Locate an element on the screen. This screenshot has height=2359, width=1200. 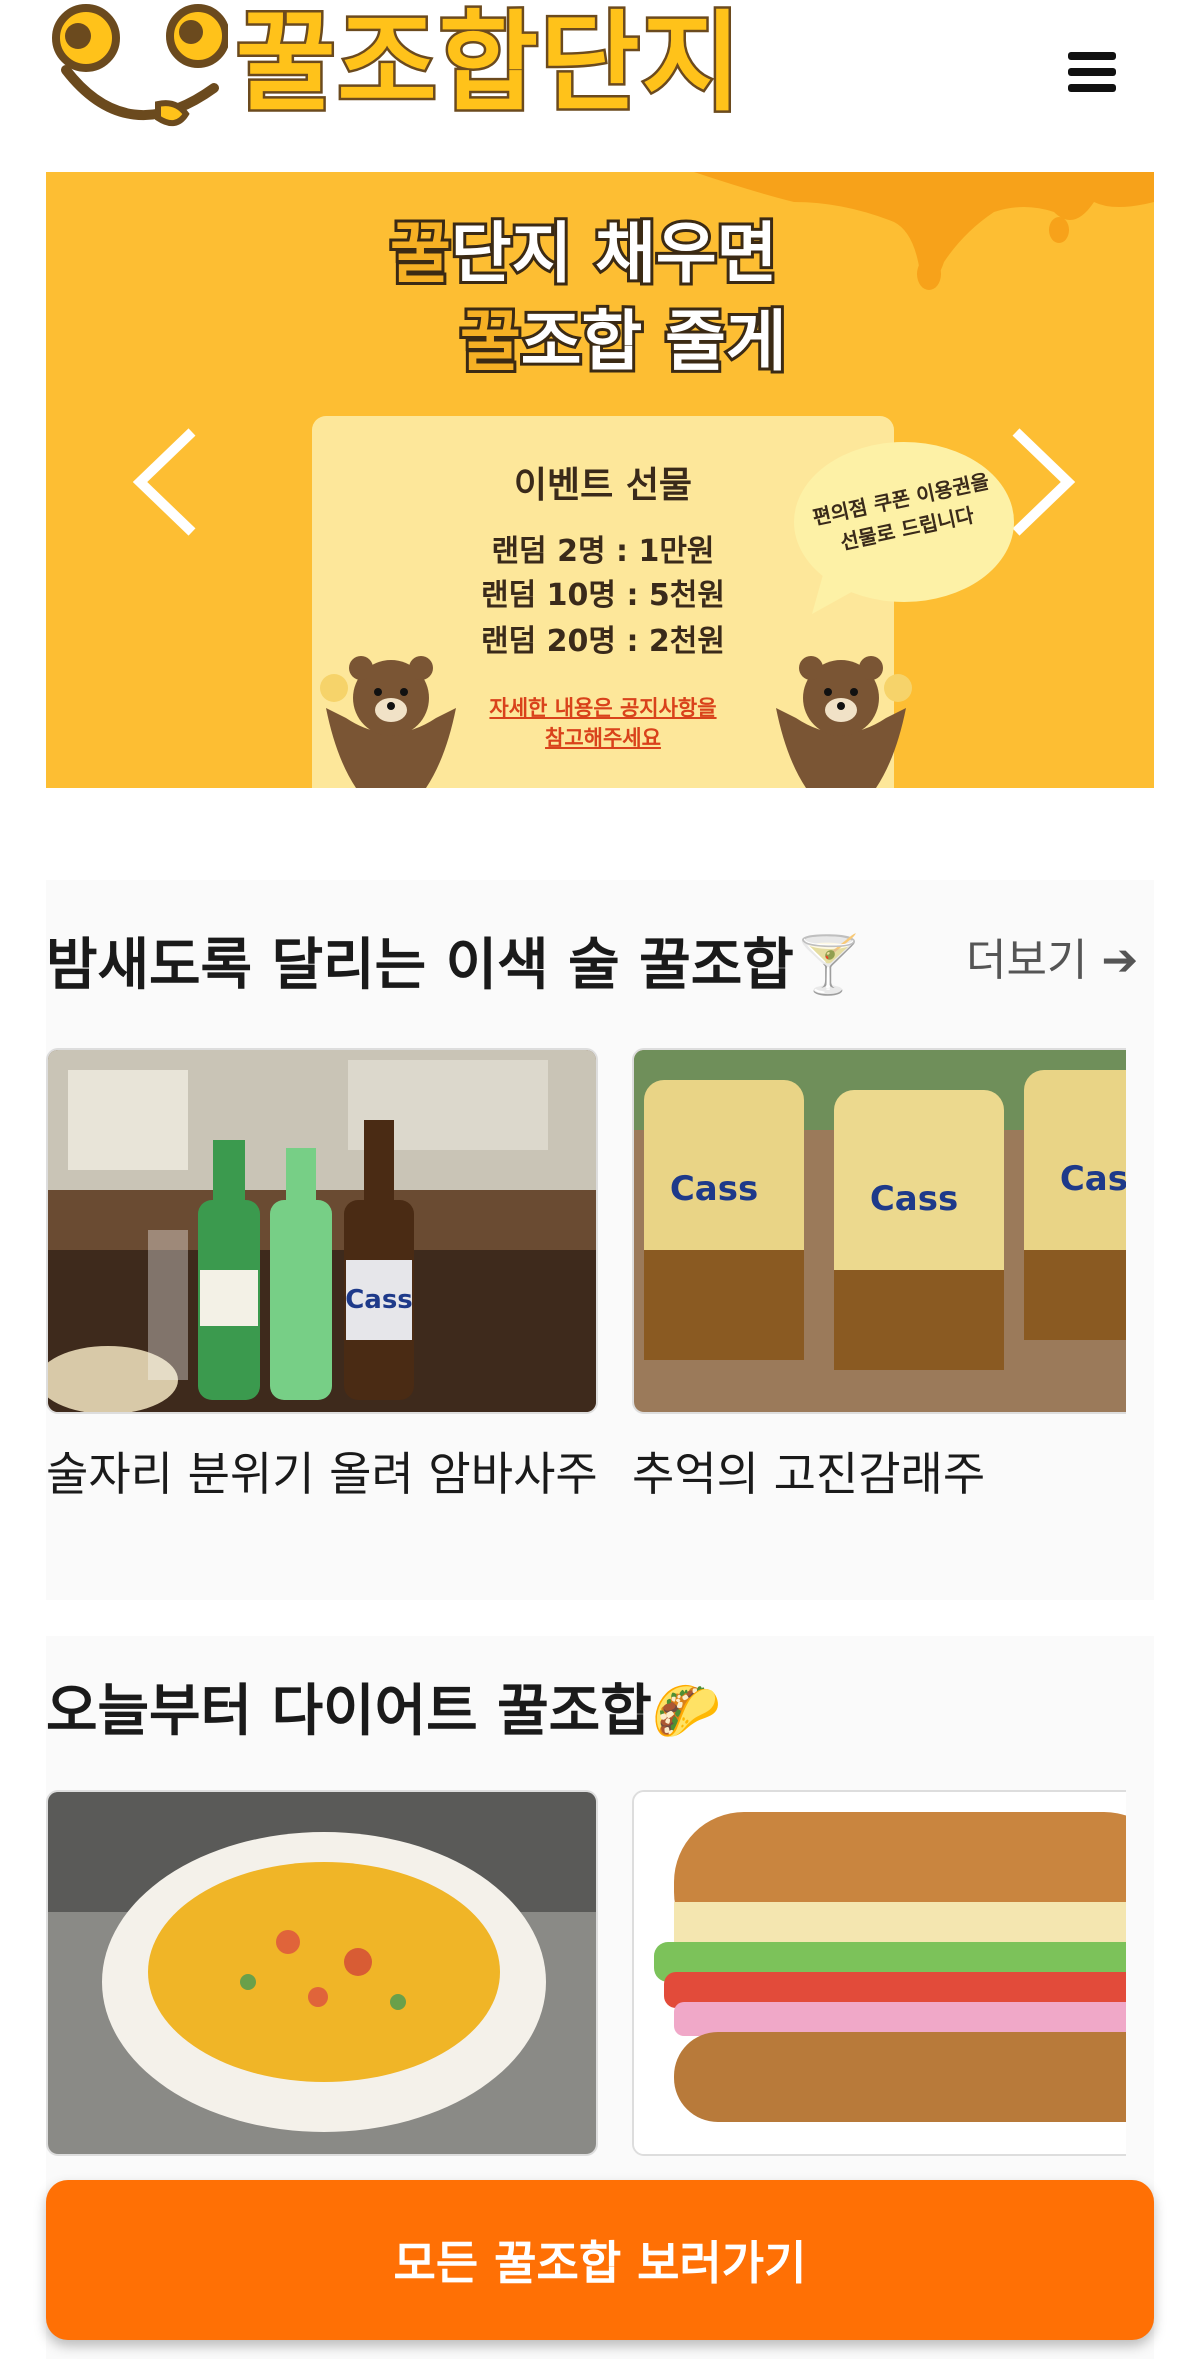
header: 꿀조합단지 is located at coordinates (600, 80).